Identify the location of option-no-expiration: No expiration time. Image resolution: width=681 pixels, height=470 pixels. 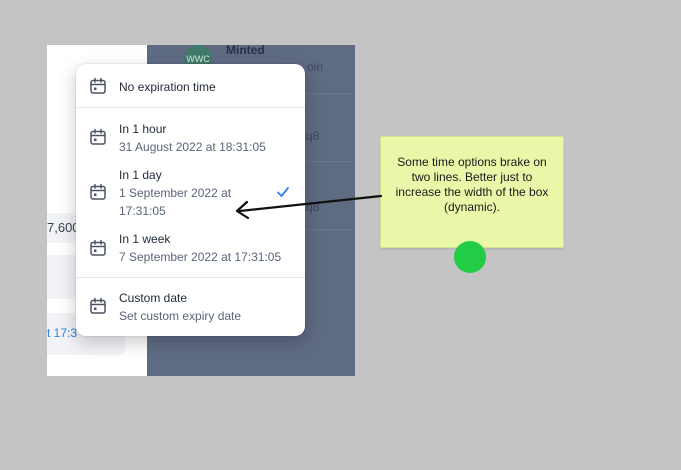
(190, 85).